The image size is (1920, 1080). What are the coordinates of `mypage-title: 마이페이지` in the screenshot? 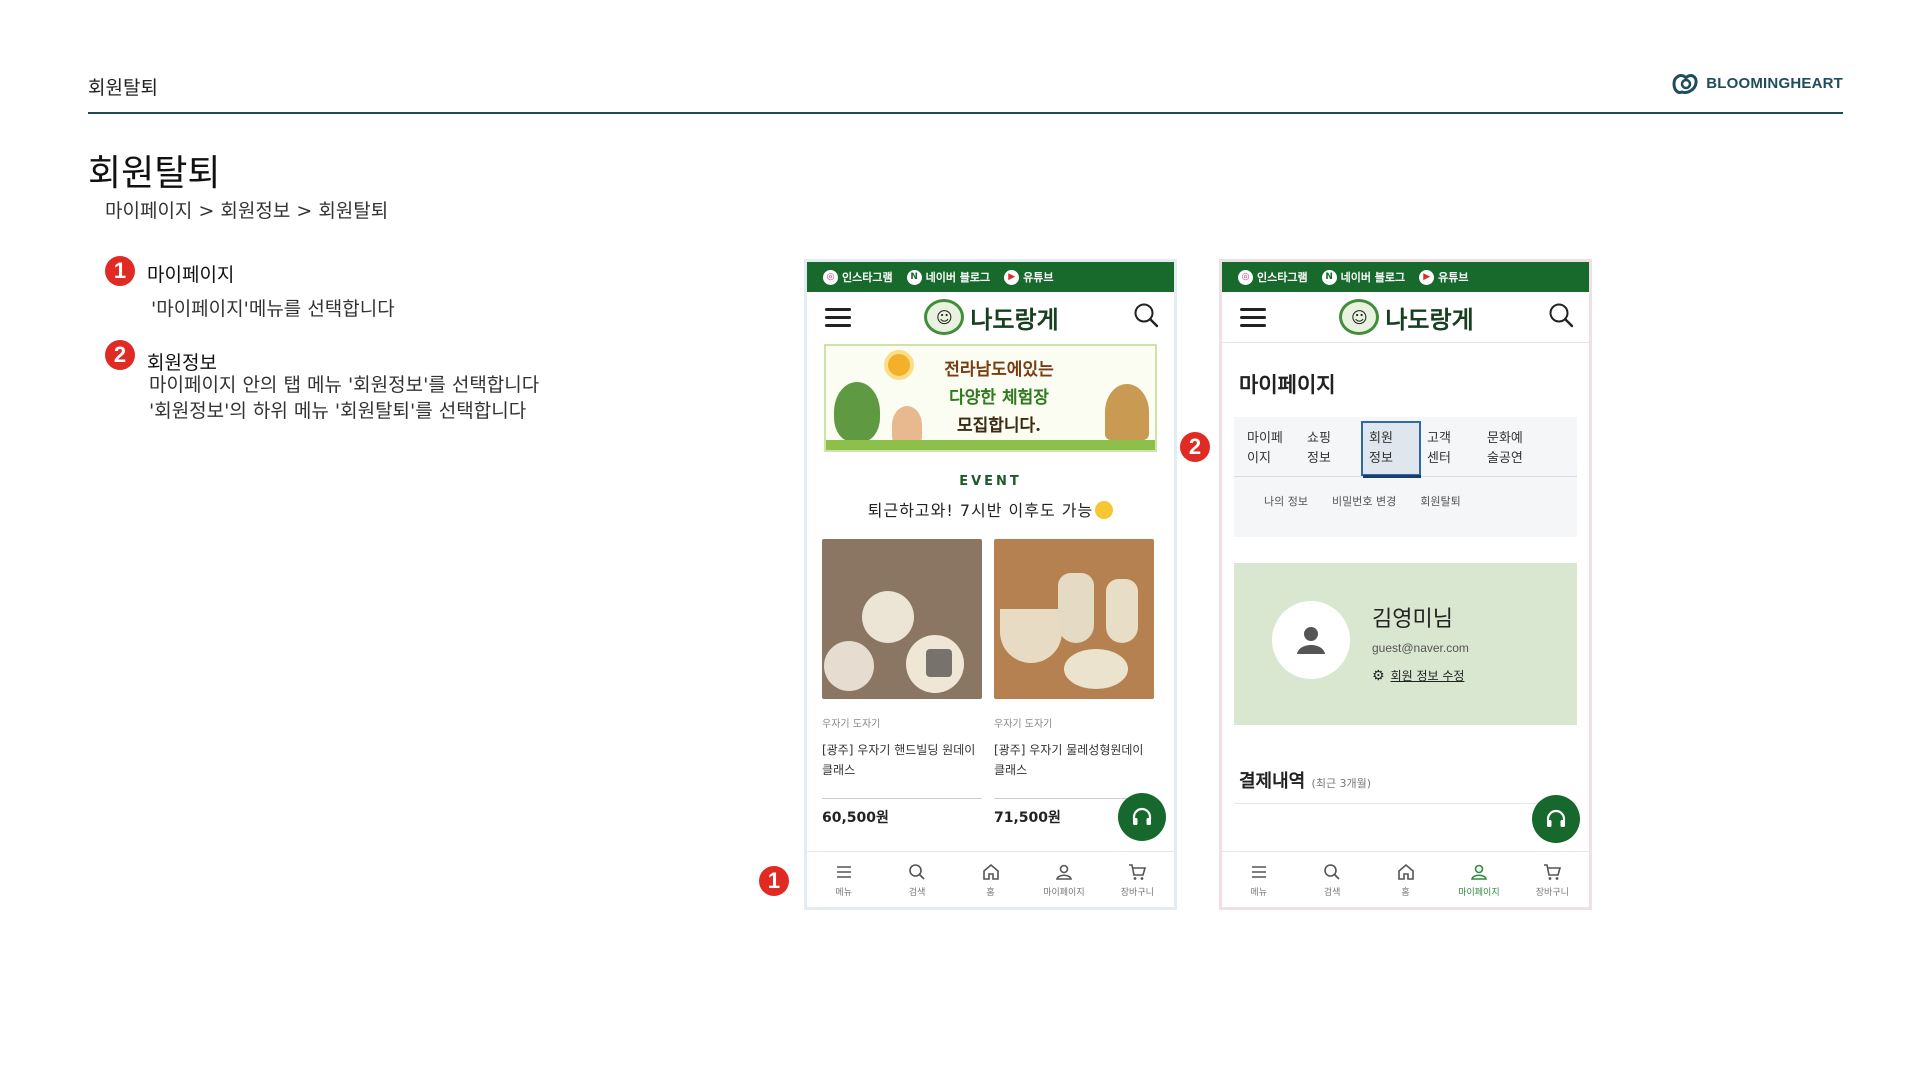 It's located at (1287, 385).